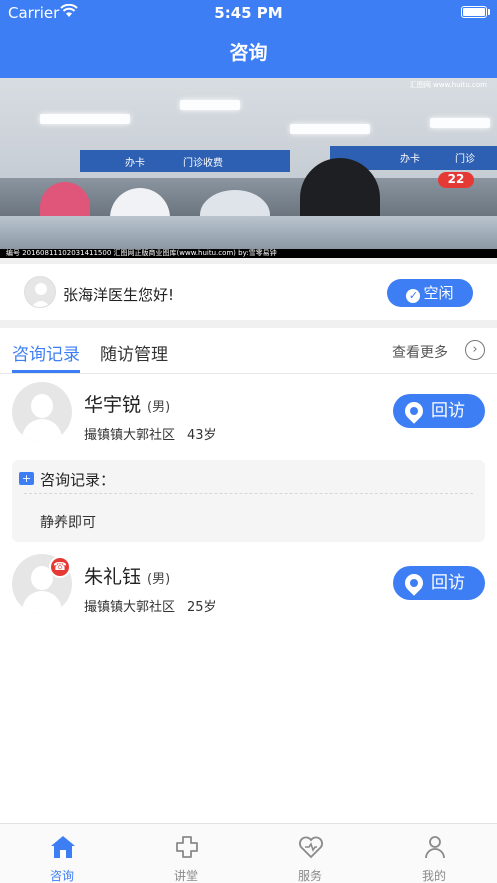 The image size is (497, 883). What do you see at coordinates (433, 876) in the screenshot?
I see `tab-label: 我的` at bounding box center [433, 876].